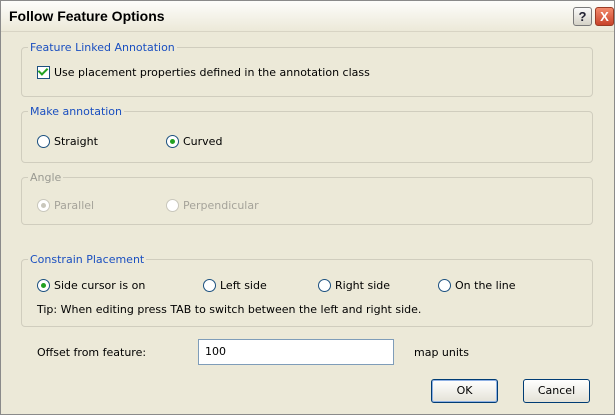 The image size is (615, 415). I want to click on radio-straight-label: Straight, so click(76, 141).